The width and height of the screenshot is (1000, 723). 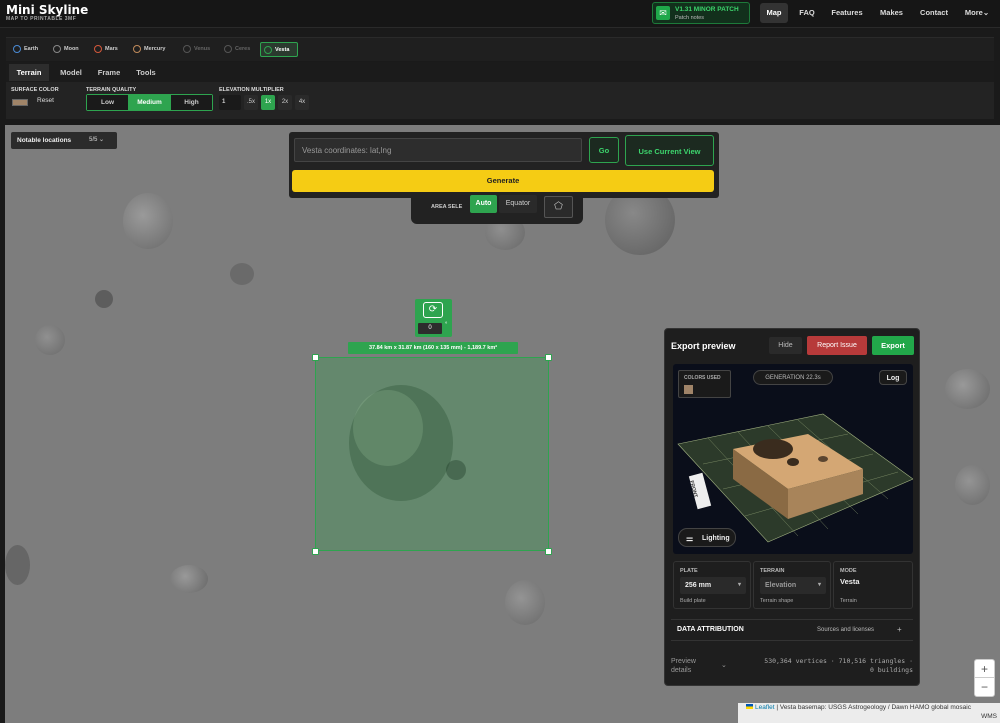 I want to click on area-auto-button: Auto, so click(x=483, y=204).